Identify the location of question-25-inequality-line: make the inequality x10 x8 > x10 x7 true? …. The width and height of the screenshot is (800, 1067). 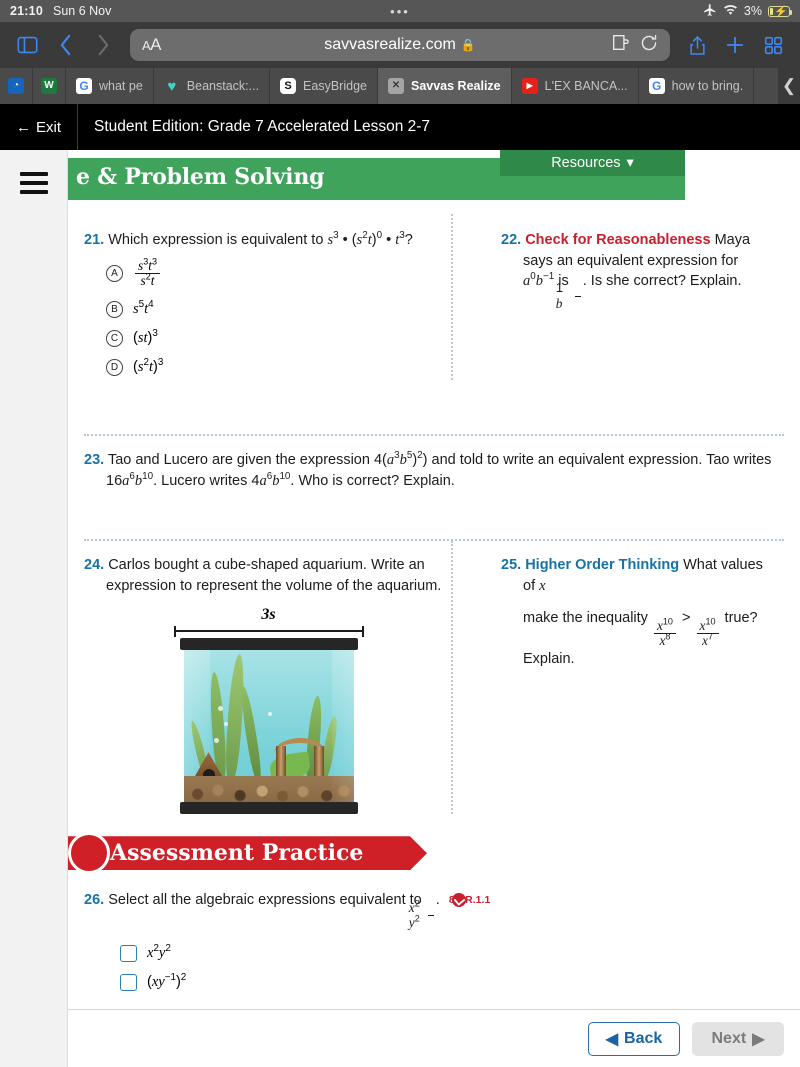
(640, 638).